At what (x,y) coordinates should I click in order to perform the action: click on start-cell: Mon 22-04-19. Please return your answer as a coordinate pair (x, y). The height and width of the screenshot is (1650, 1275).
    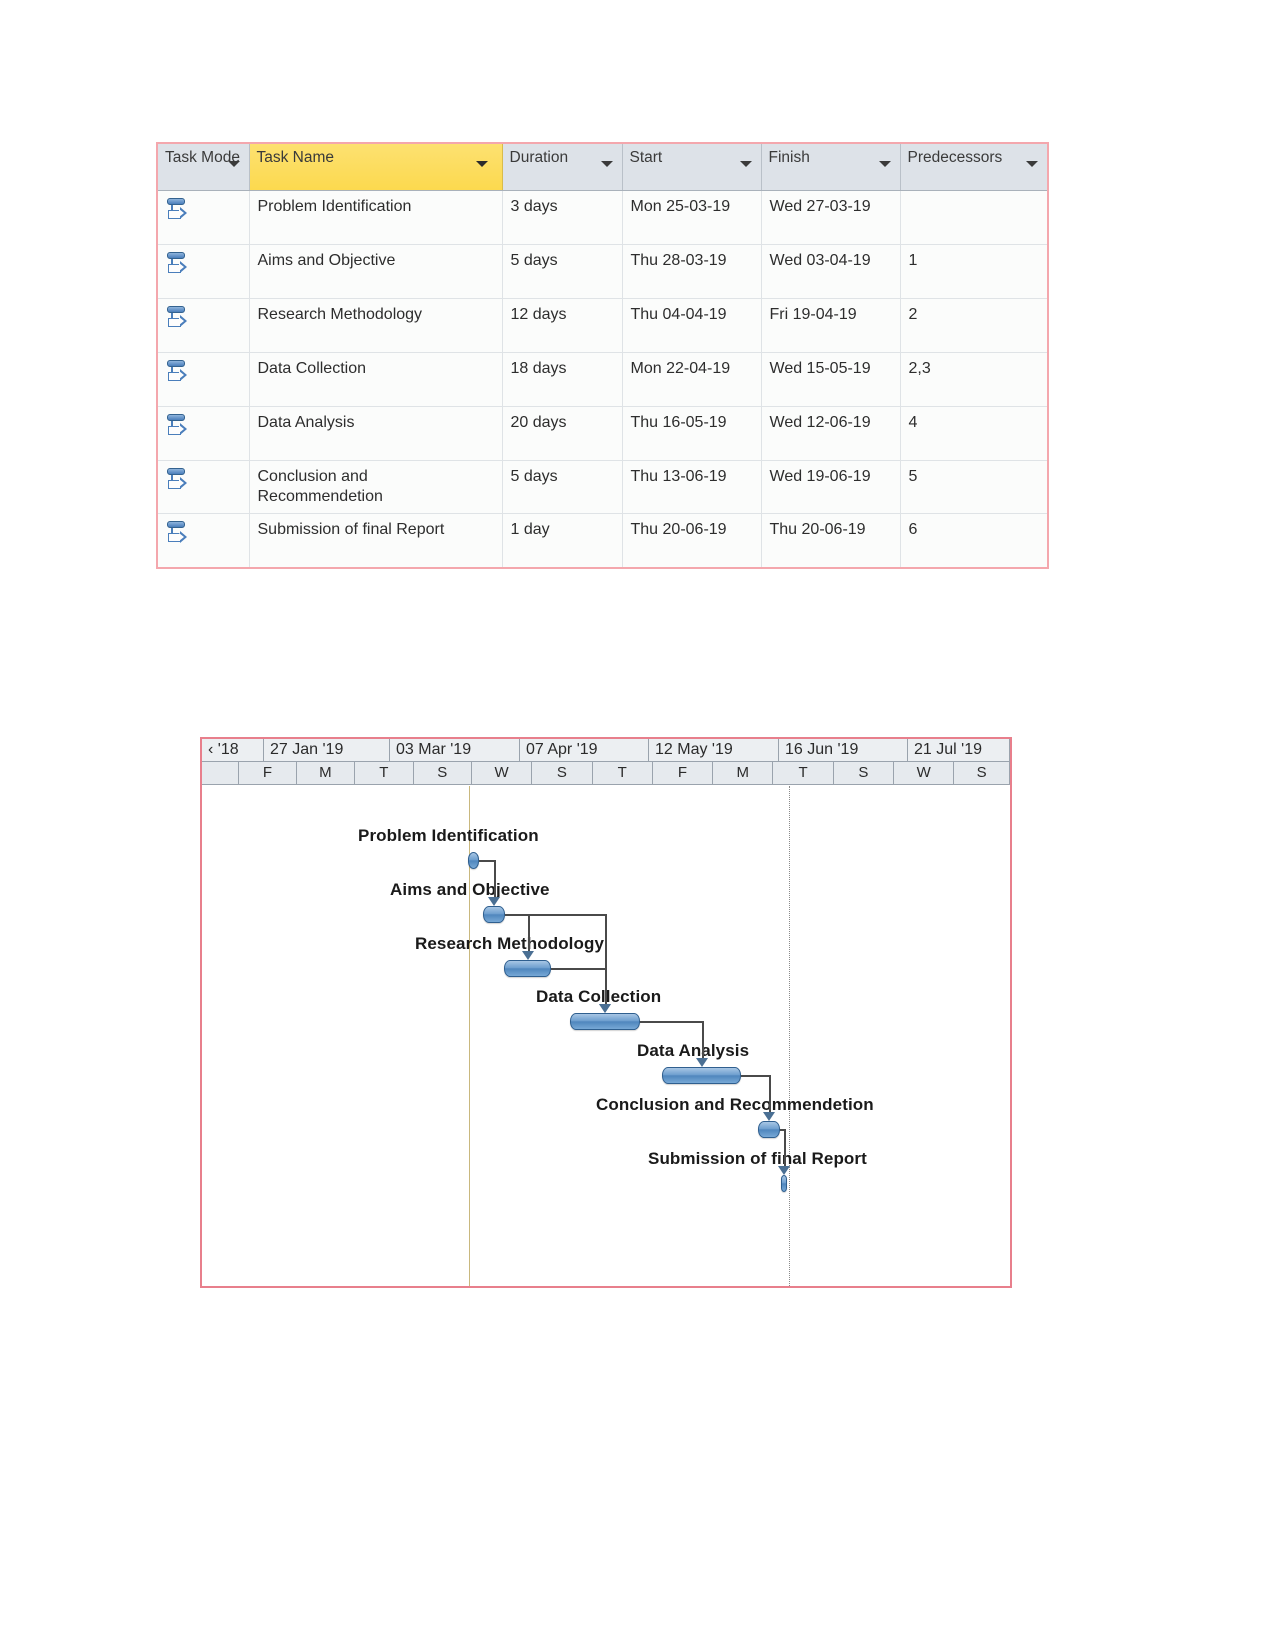
    Looking at the image, I should click on (692, 379).